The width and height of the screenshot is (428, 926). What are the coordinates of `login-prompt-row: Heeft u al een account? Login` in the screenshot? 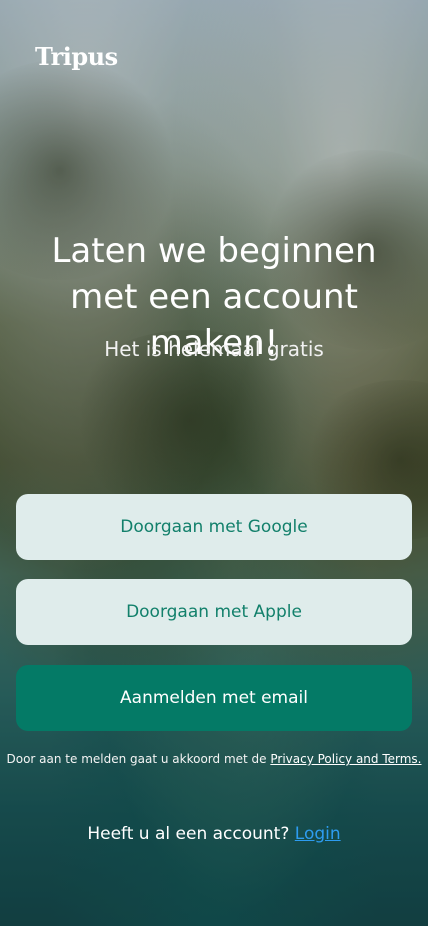 It's located at (214, 834).